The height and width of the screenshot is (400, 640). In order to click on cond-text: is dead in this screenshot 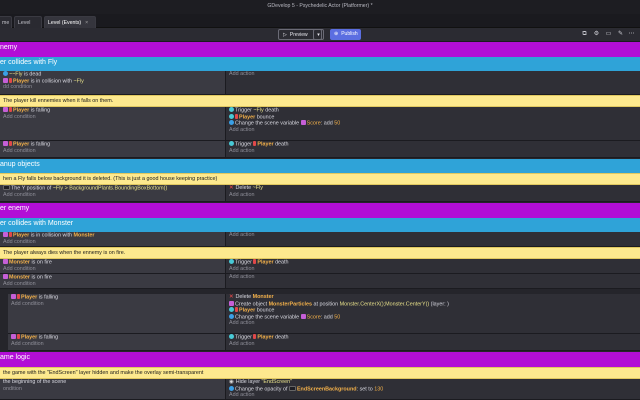, I will do `click(33, 74)`.